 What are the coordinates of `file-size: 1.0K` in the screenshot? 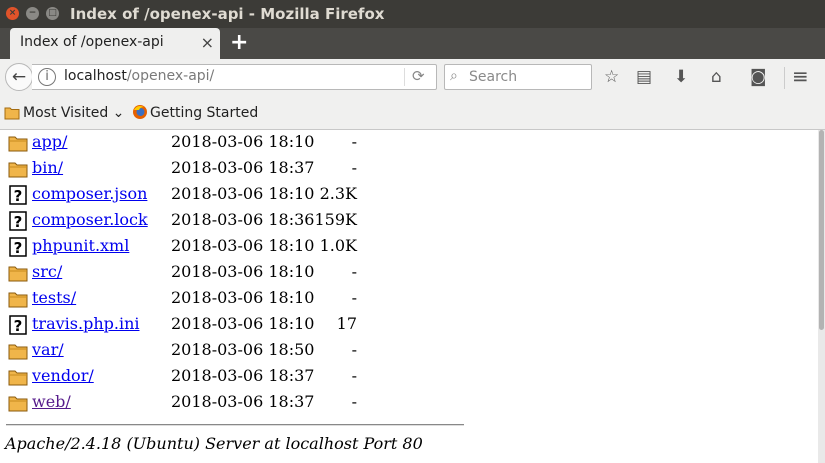 It's located at (338, 245).